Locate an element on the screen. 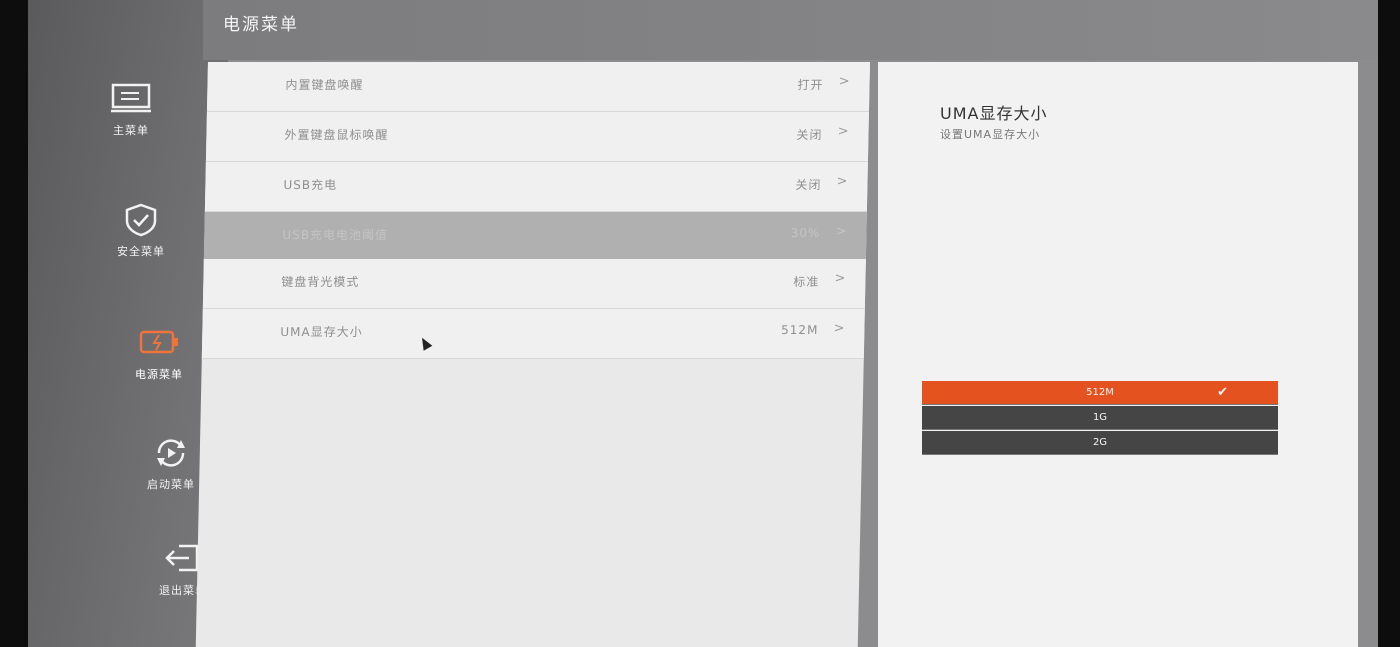 The height and width of the screenshot is (647, 1400). setting-value: 512M is located at coordinates (799, 330).